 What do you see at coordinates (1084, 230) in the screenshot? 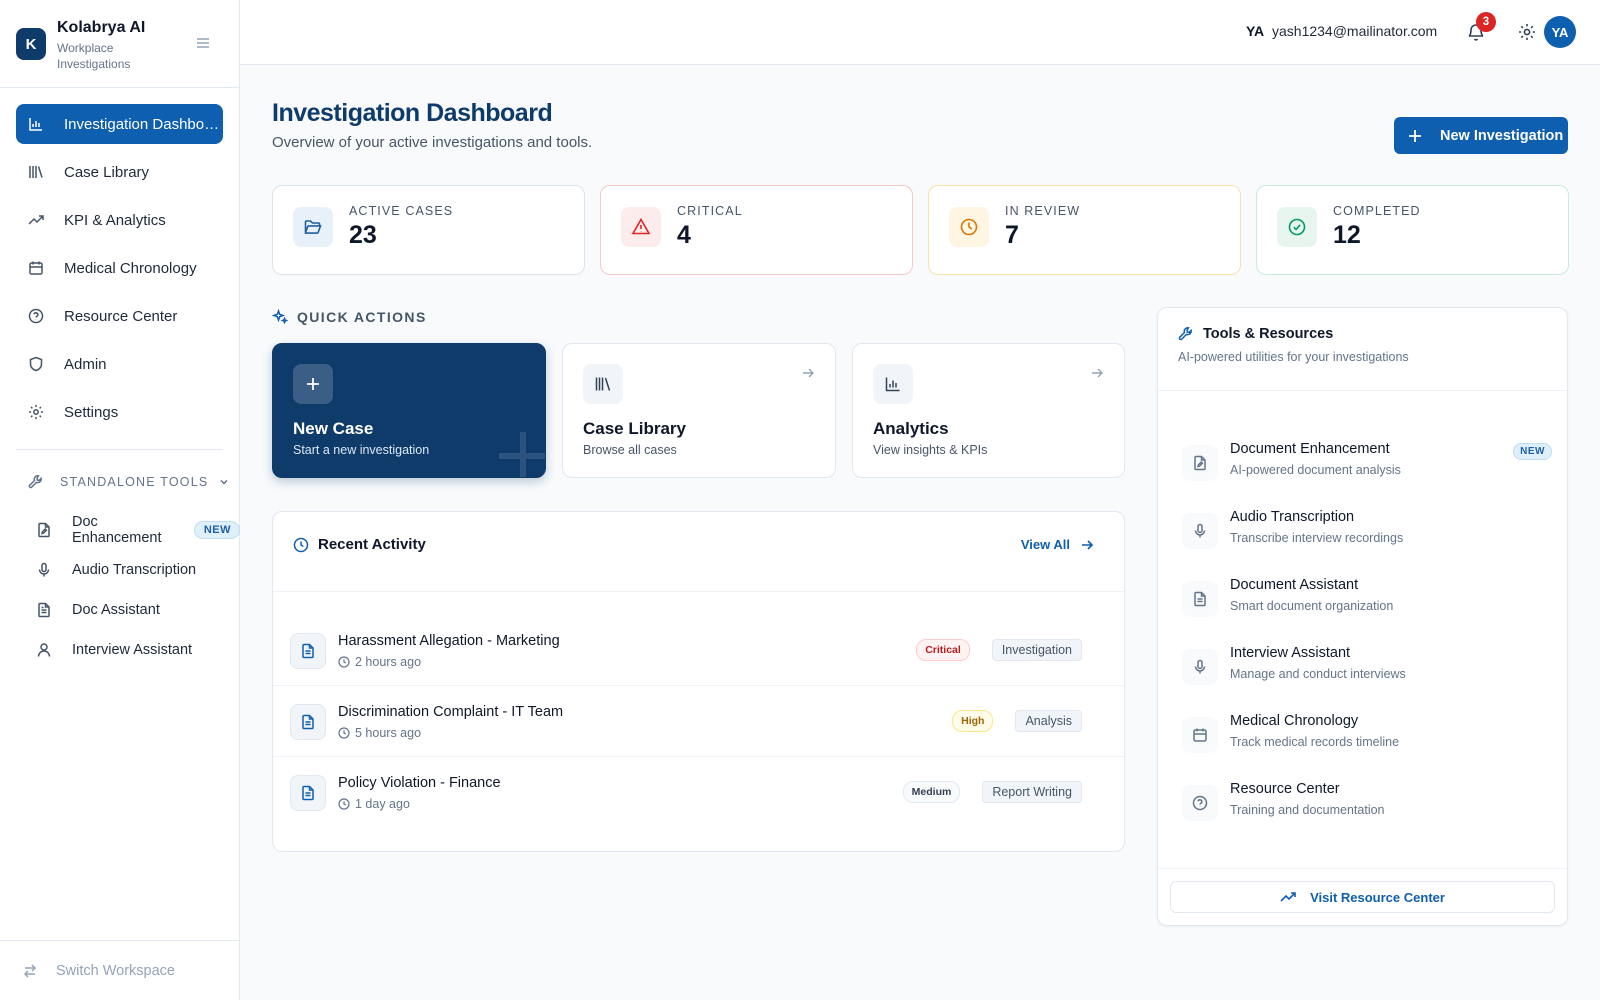
I see `stat-card-in-review: IN REVIEW 7` at bounding box center [1084, 230].